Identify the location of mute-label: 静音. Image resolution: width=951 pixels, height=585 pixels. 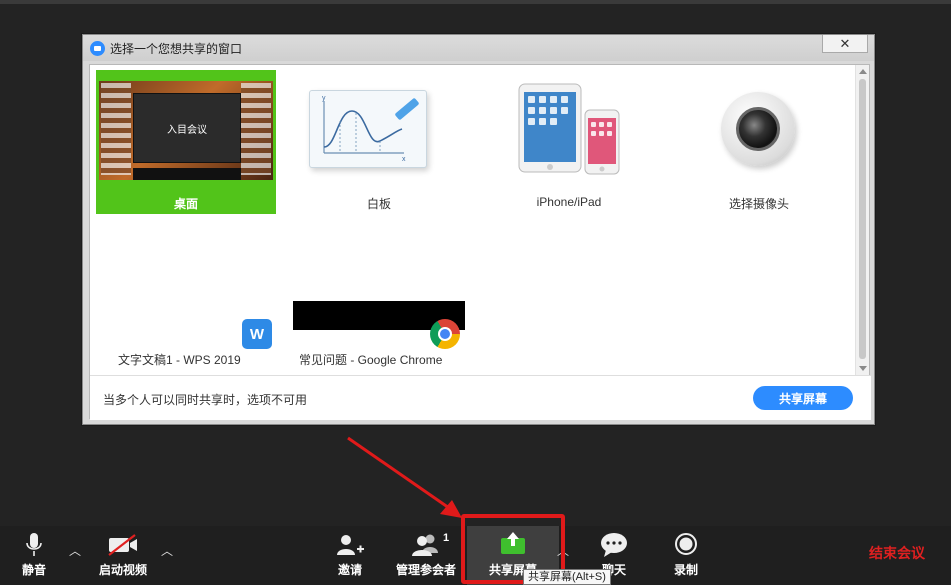
(33, 570).